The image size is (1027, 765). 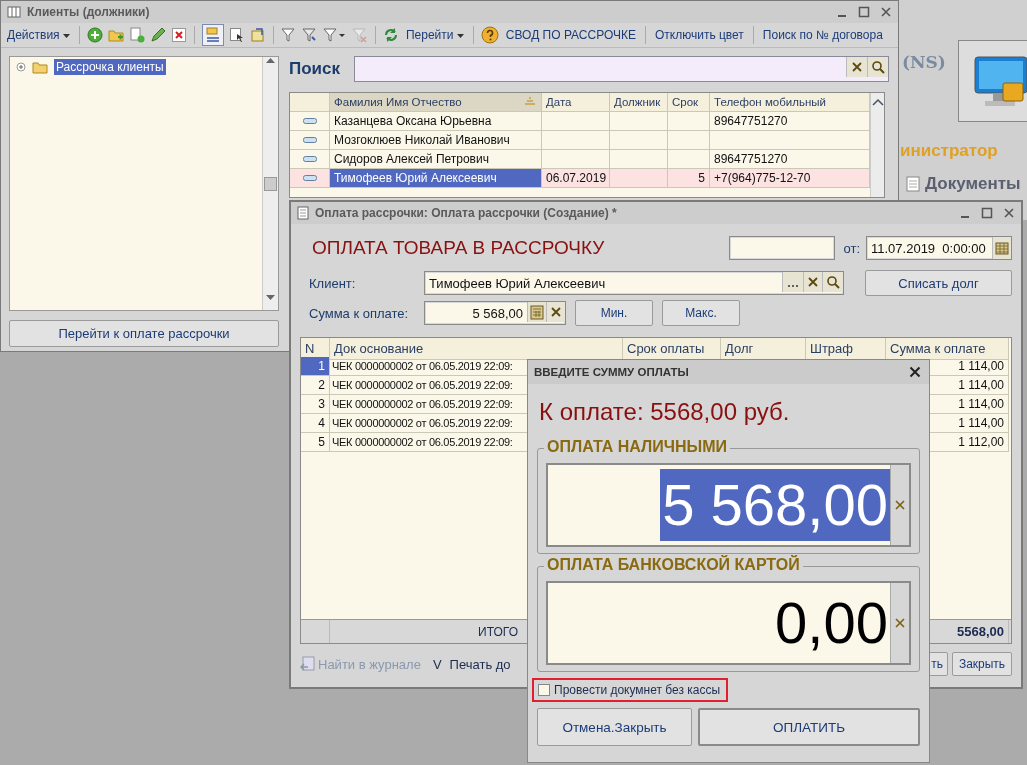 What do you see at coordinates (809, 727) in the screenshot?
I see `pay-button: ОПЛАТИТЬ` at bounding box center [809, 727].